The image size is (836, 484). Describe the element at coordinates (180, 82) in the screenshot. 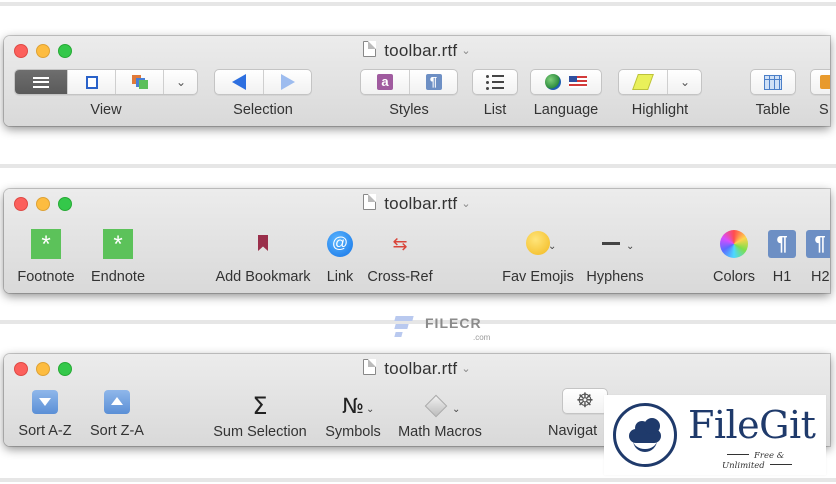

I see `view-menu-button: ⌄` at that location.